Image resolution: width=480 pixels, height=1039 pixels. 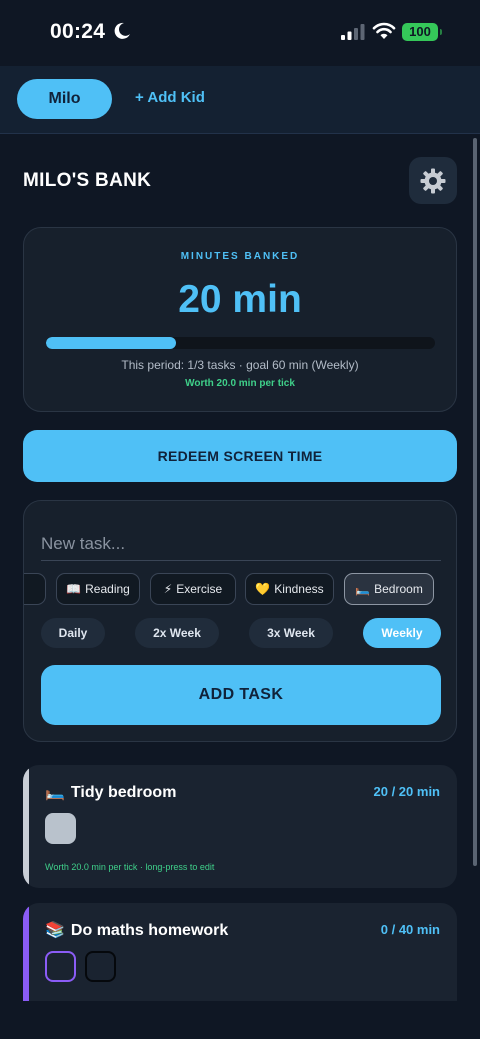 What do you see at coordinates (240, 299) in the screenshot?
I see `minutes-banked-value: 20 min` at bounding box center [240, 299].